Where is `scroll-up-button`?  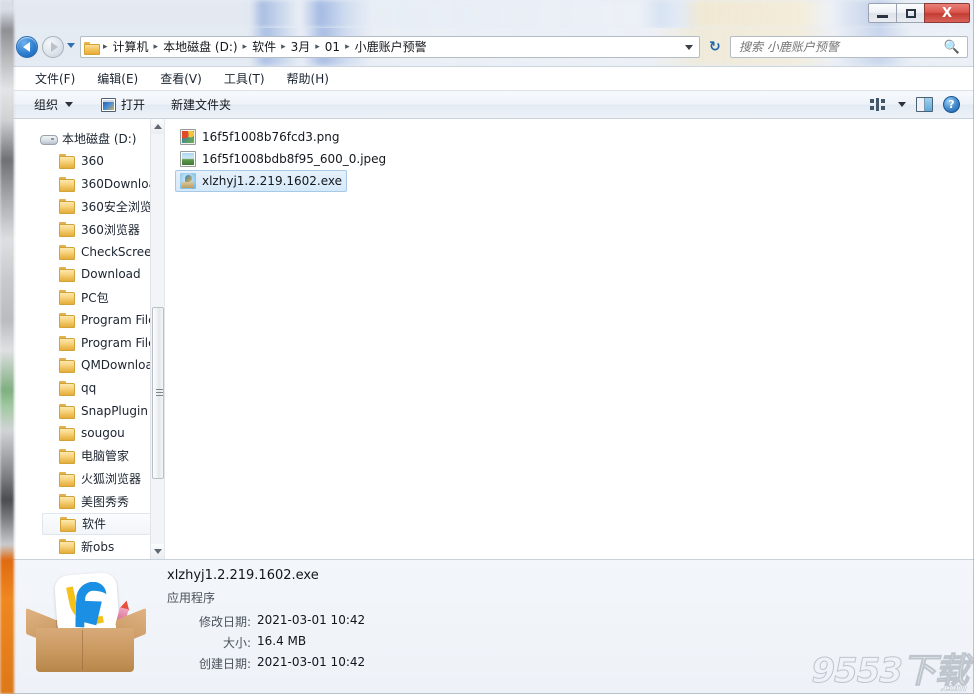
scroll-up-button is located at coordinates (157, 126).